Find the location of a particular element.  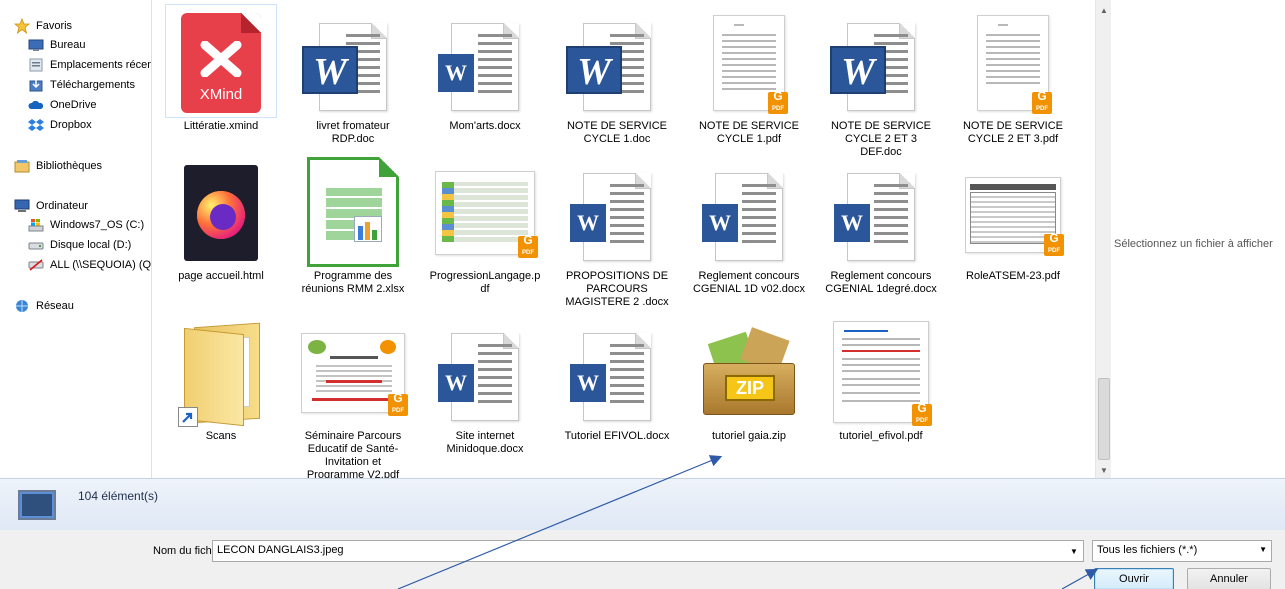

file-item: W Mom'arts.docx is located at coordinates (485, 69).